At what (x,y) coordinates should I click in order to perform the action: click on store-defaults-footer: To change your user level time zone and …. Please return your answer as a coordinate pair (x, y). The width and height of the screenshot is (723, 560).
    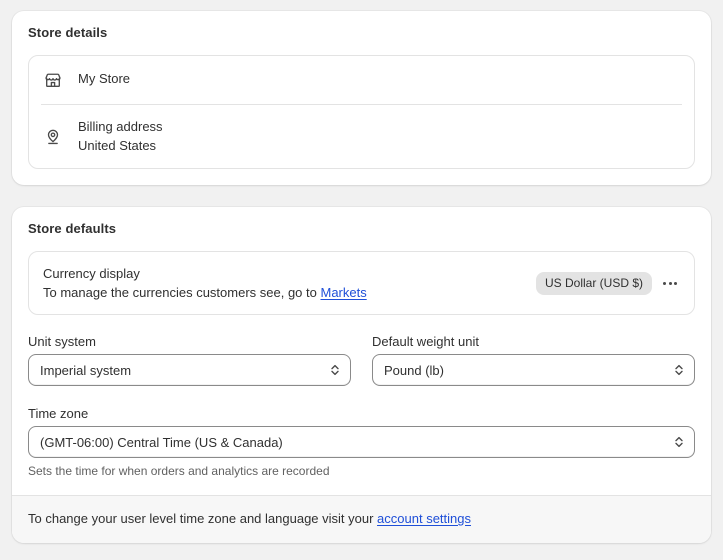
    Looking at the image, I should click on (361, 519).